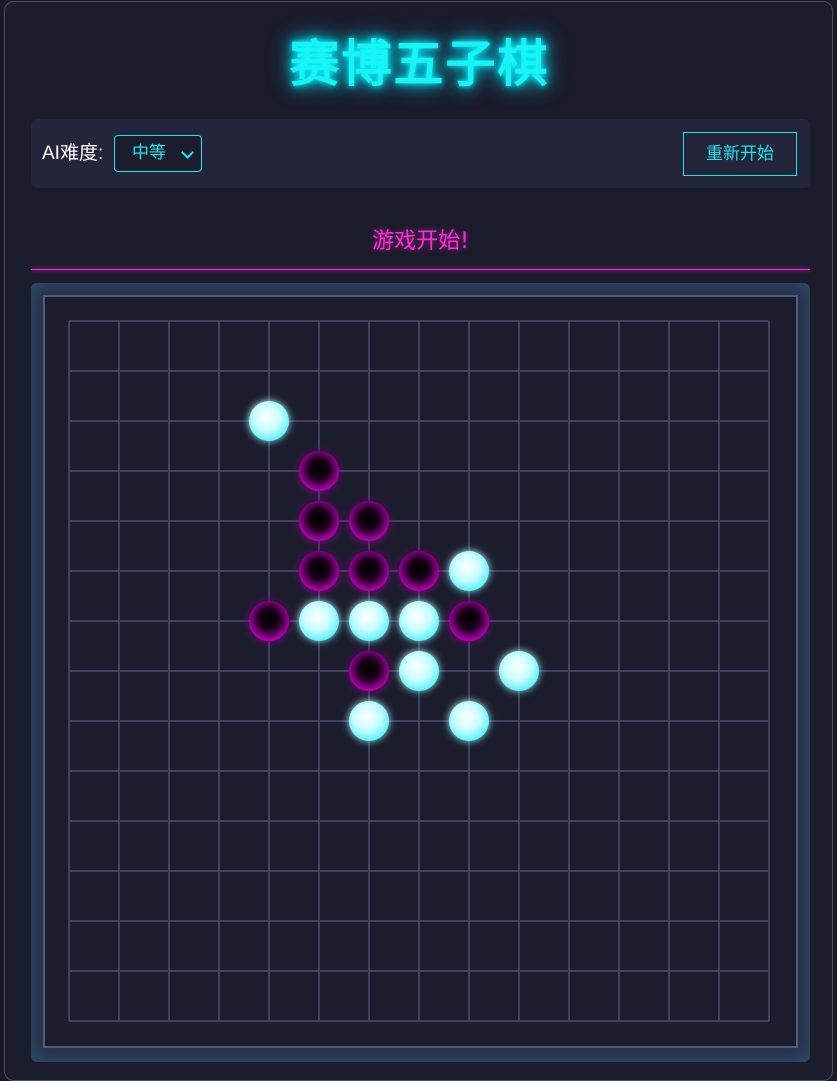 The height and width of the screenshot is (1081, 837). What do you see at coordinates (73, 153) in the screenshot?
I see `difficulty-label: AI难度:` at bounding box center [73, 153].